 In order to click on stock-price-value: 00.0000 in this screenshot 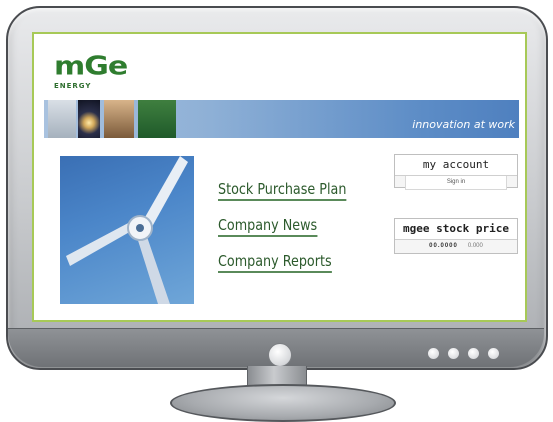, I will do `click(443, 246)`.